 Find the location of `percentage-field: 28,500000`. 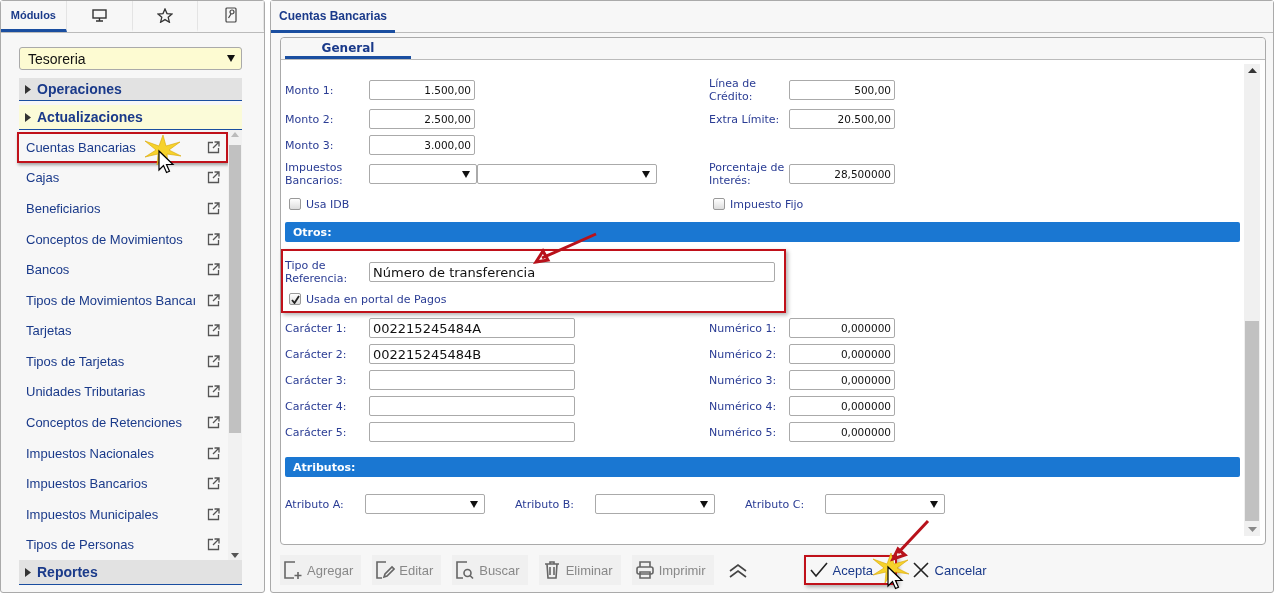

percentage-field: 28,500000 is located at coordinates (842, 174).